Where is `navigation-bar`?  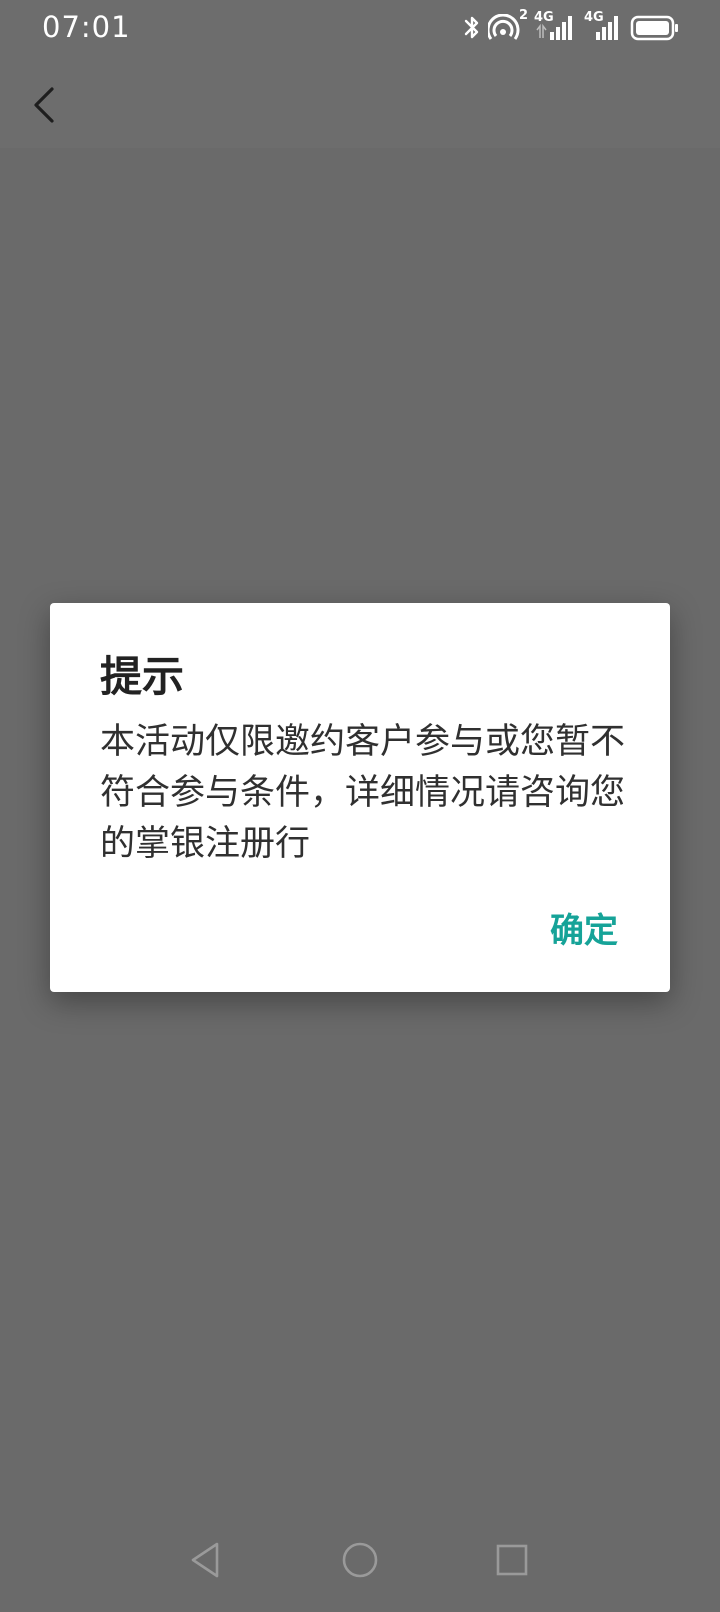 navigation-bar is located at coordinates (360, 1566).